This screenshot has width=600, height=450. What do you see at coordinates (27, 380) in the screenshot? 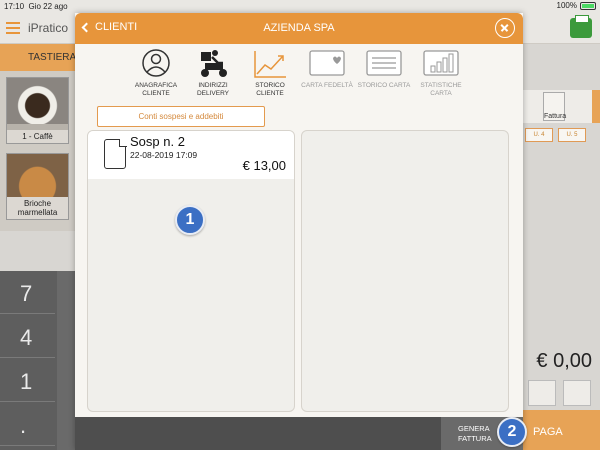
I see `key-1: 1` at bounding box center [27, 380].